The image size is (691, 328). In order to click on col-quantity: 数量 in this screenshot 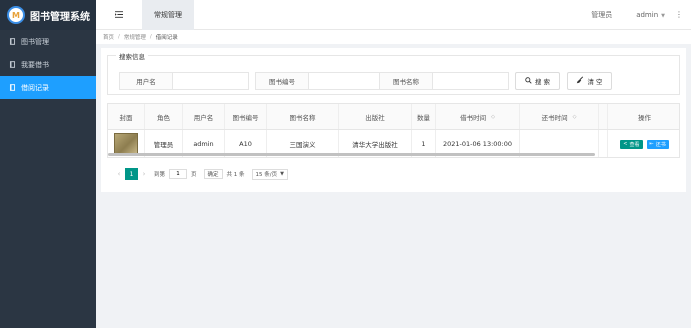, I will do `click(424, 116)`.